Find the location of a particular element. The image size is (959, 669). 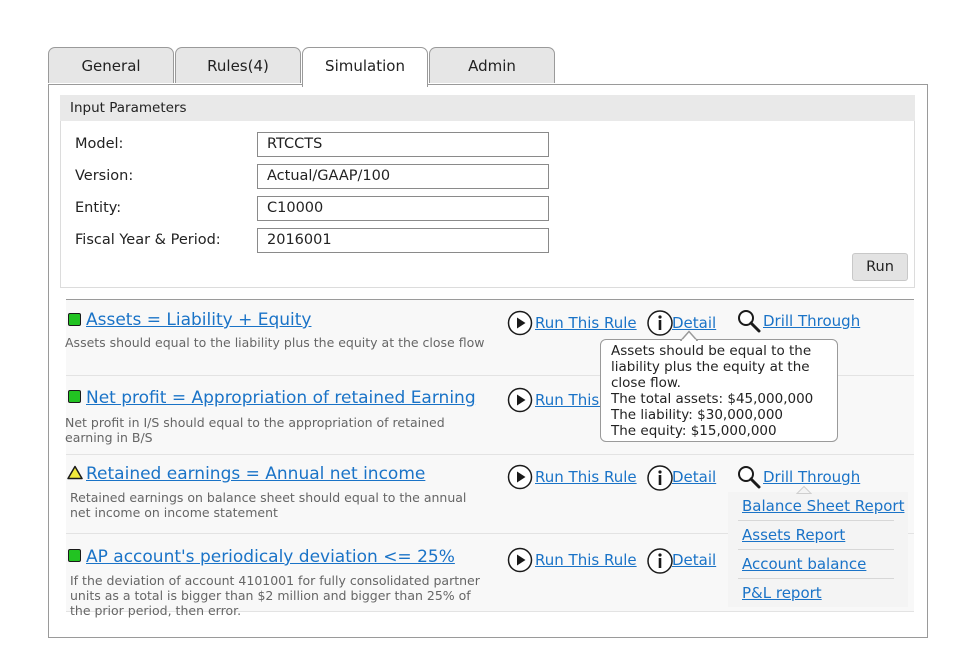

tooltip-line: The equity: $15,000,000 is located at coordinates (694, 431).